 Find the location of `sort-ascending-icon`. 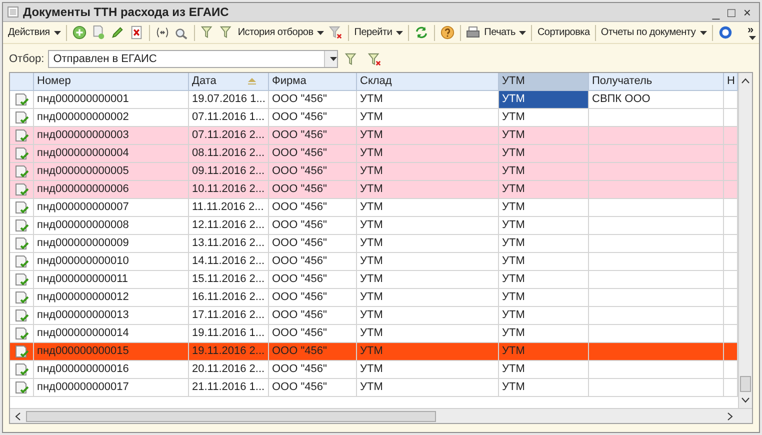

sort-ascending-icon is located at coordinates (252, 81).